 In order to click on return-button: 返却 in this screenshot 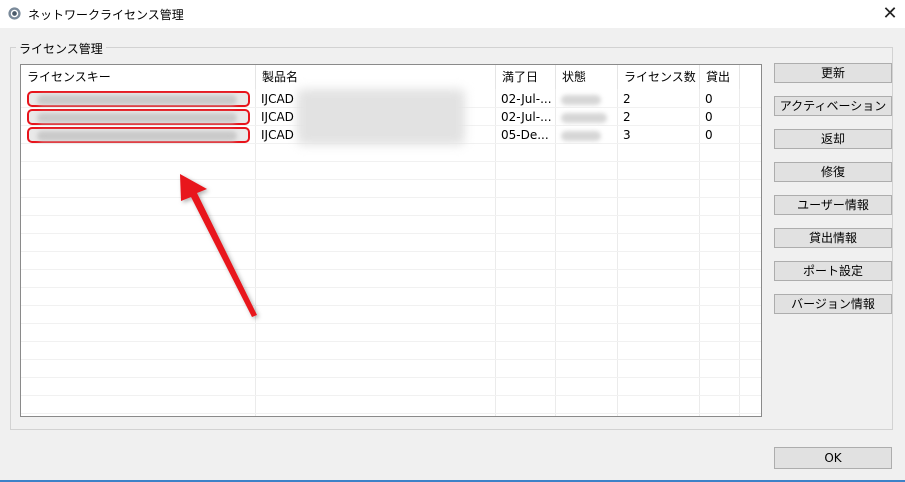, I will do `click(833, 139)`.